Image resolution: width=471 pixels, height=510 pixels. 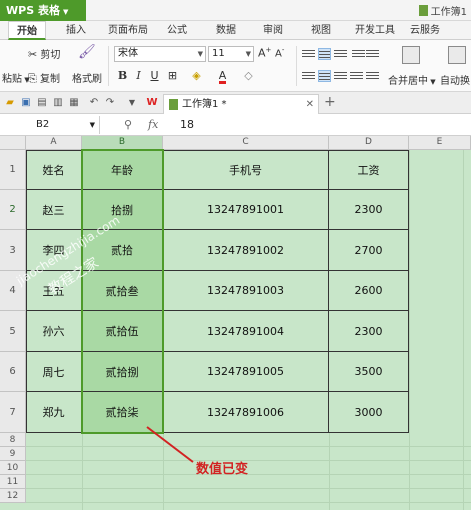 I want to click on annotation-arrow, so click(x=170, y=444).